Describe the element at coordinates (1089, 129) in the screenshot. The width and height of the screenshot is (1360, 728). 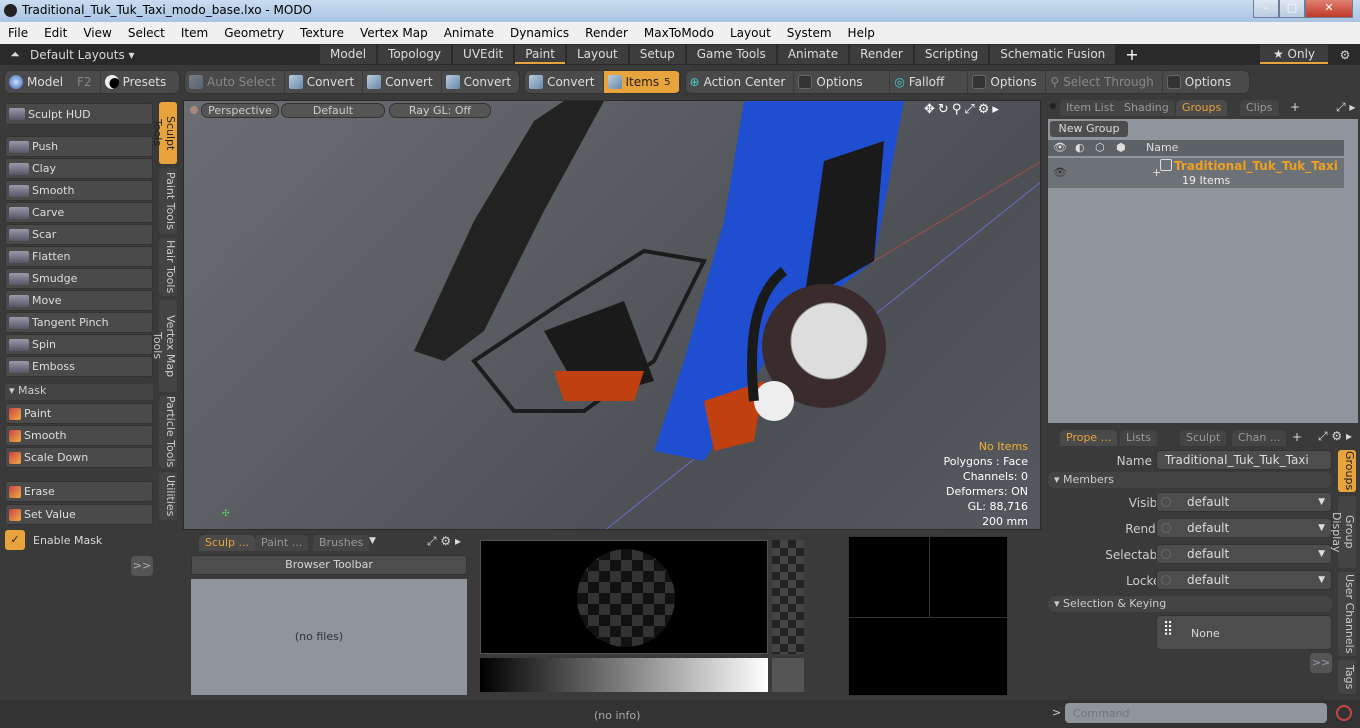
I see `new-group-button: New Group` at that location.